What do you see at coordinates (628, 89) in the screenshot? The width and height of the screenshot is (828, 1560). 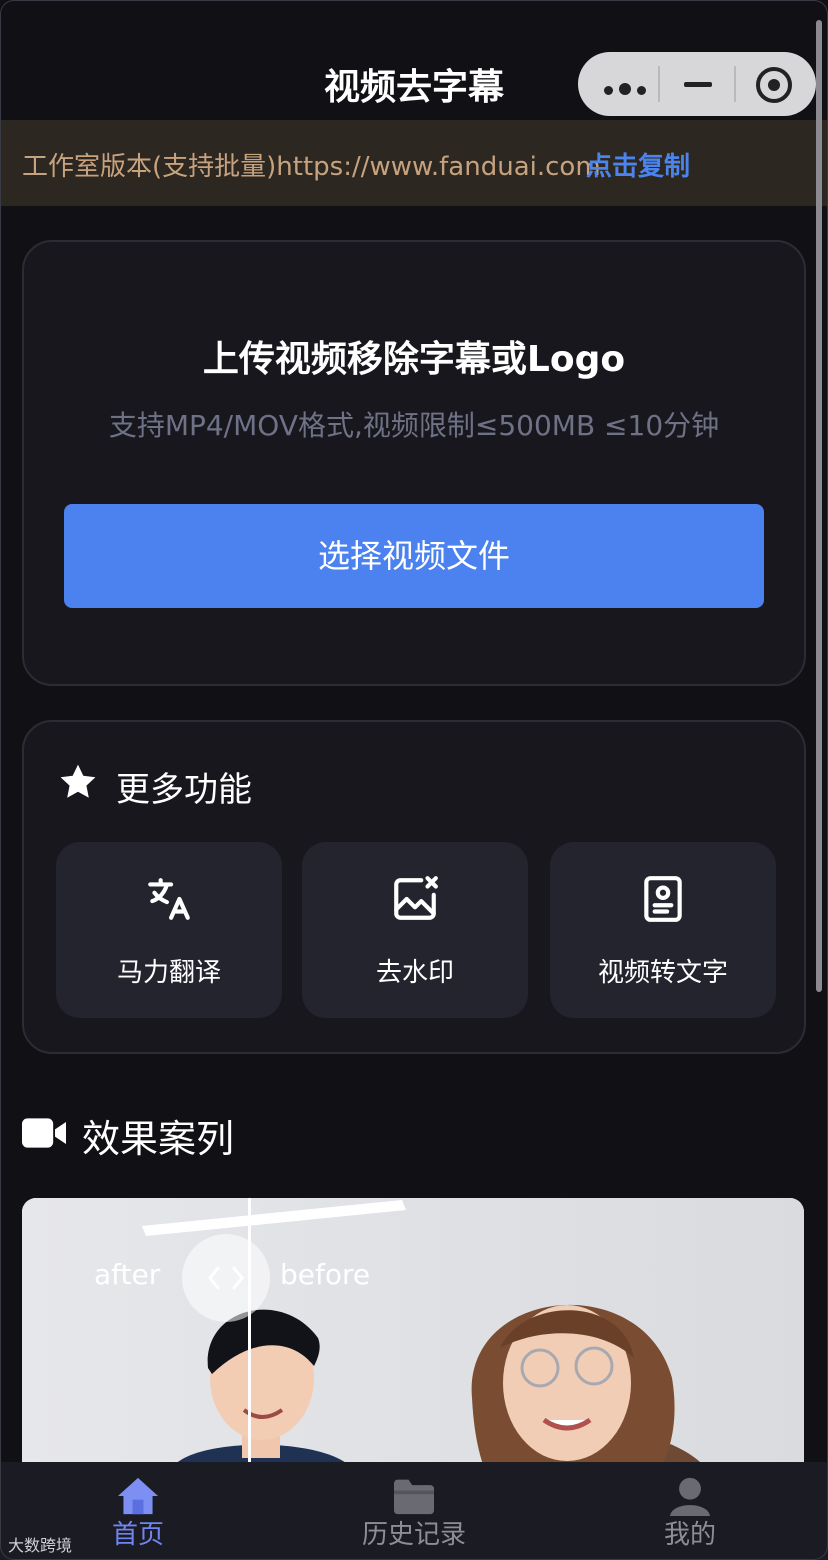 I see `more-dots-icon` at bounding box center [628, 89].